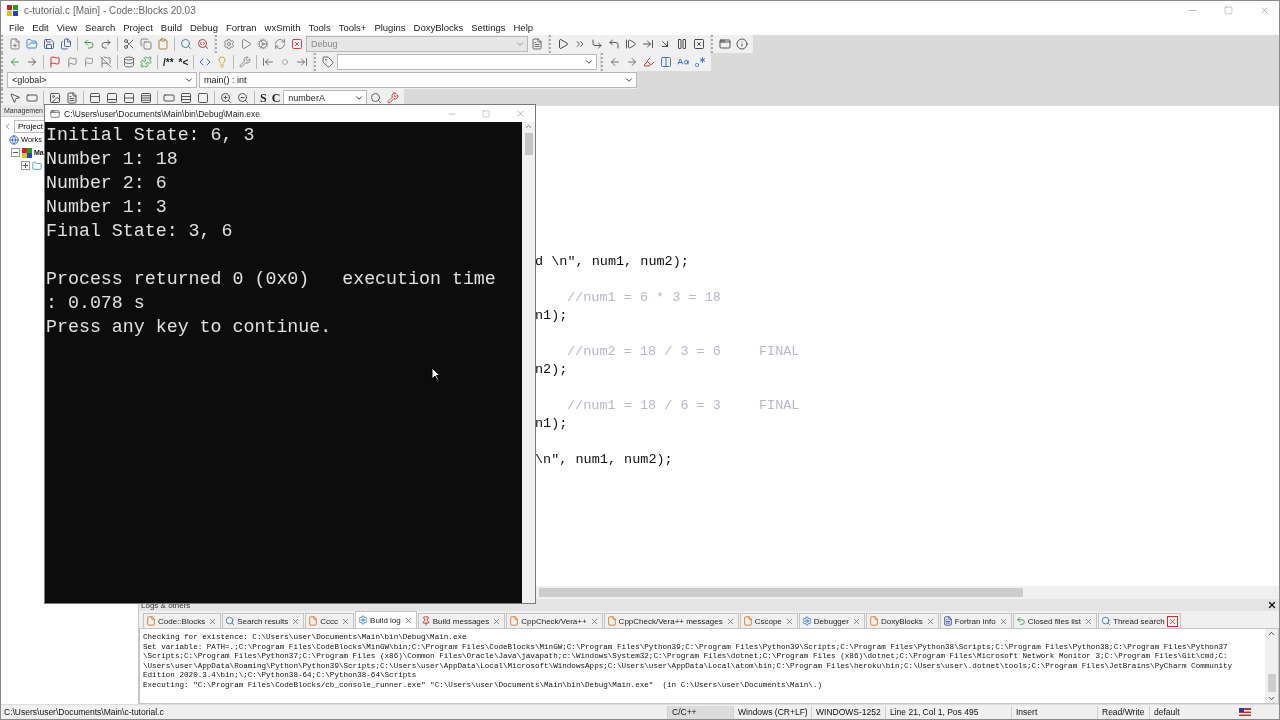  I want to click on open-folder-icon, so click(32, 44).